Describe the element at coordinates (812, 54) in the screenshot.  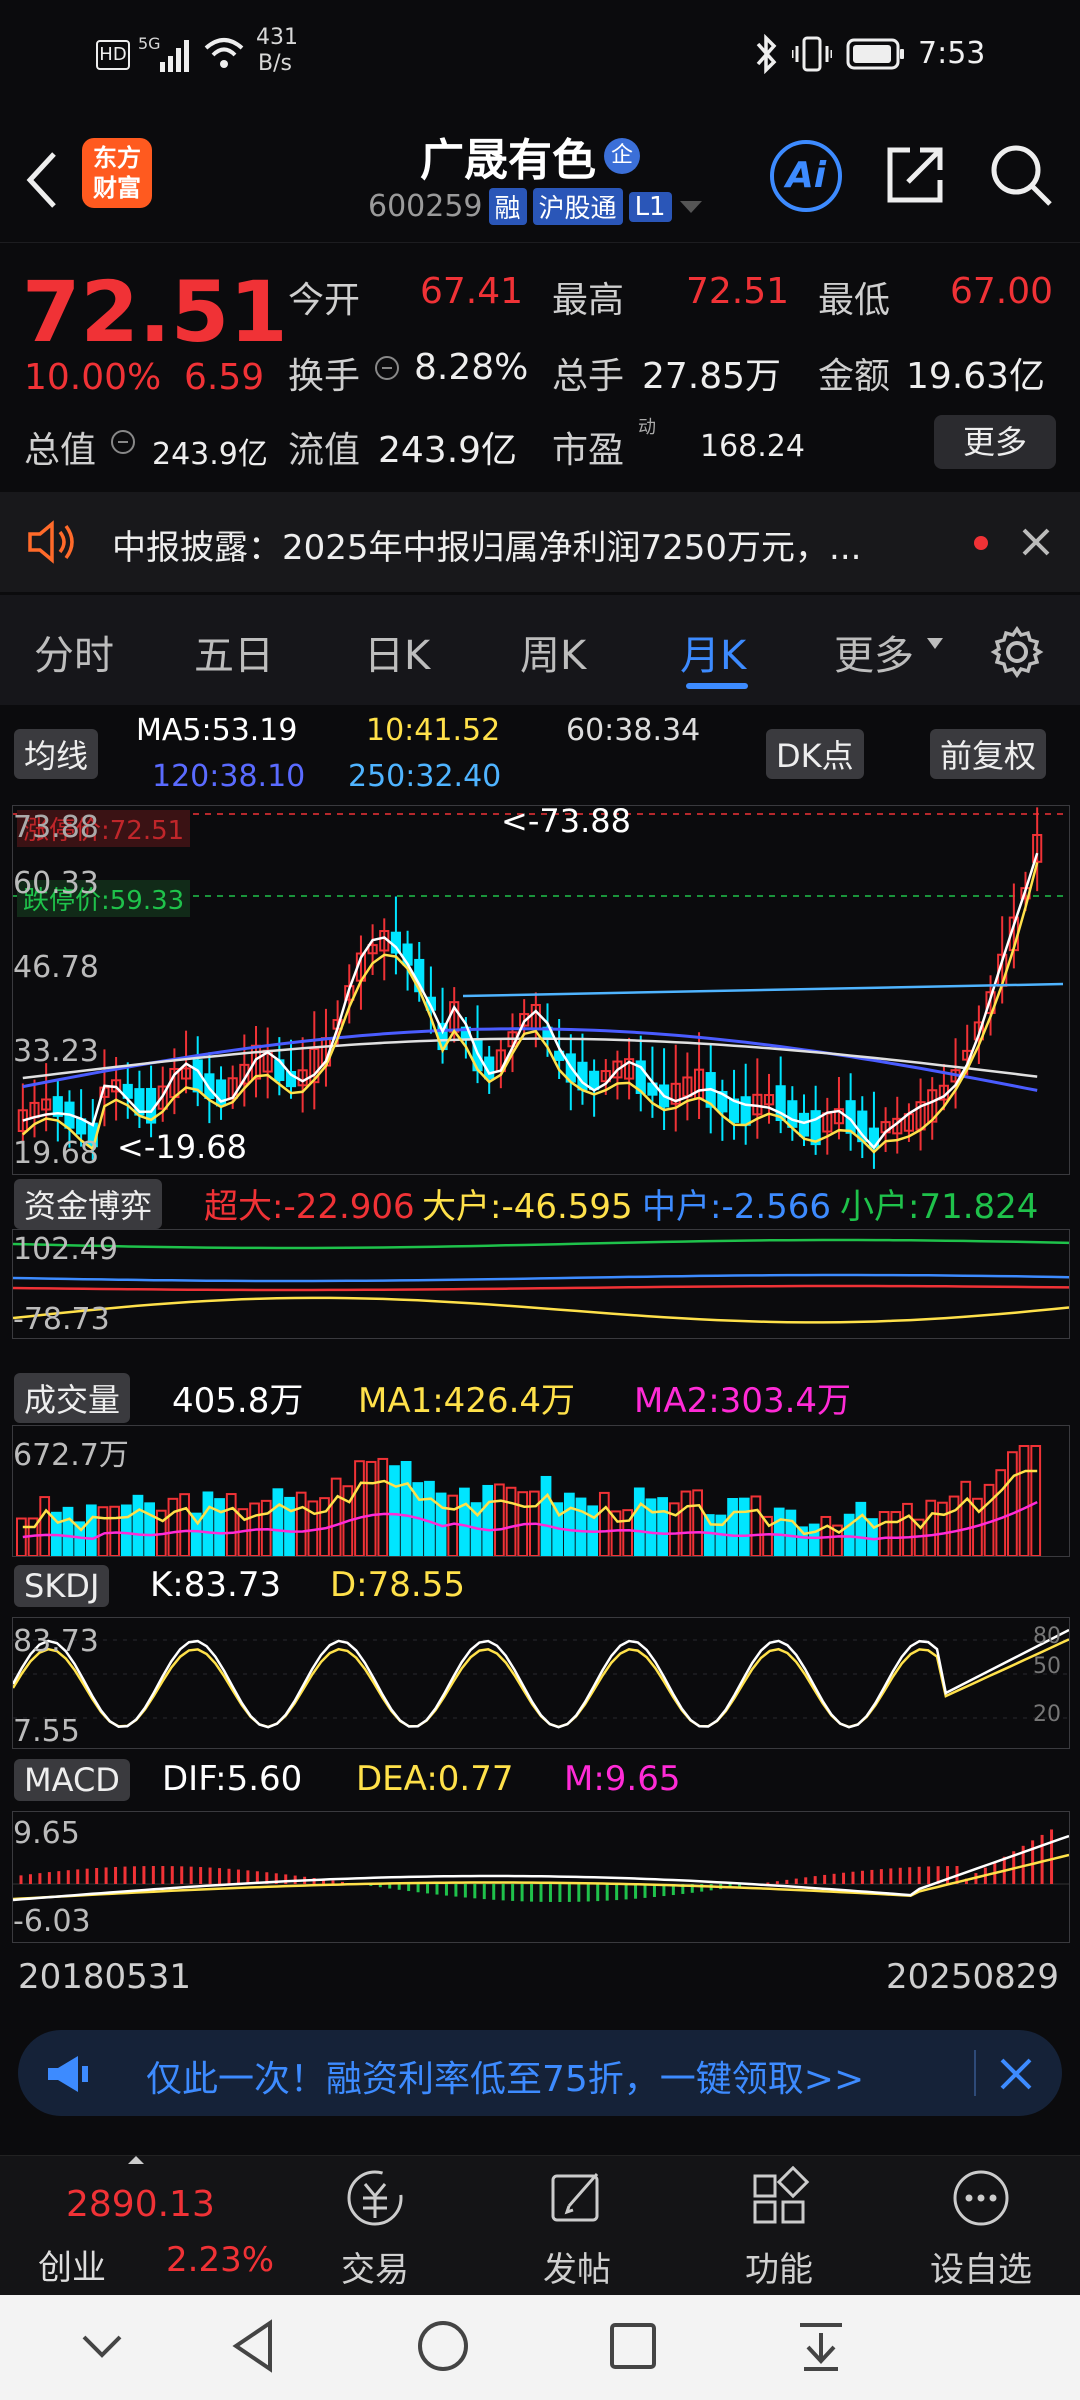
I see `vibrate-icon` at that location.